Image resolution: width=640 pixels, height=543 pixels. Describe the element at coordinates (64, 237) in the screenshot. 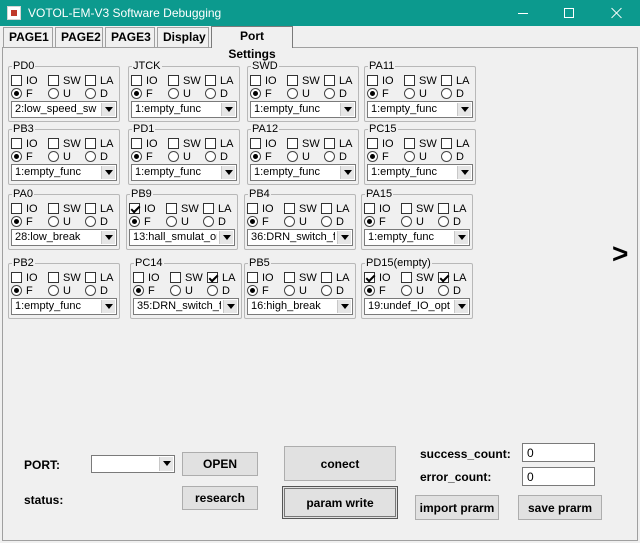

I see `function-select: 28:low_break` at that location.